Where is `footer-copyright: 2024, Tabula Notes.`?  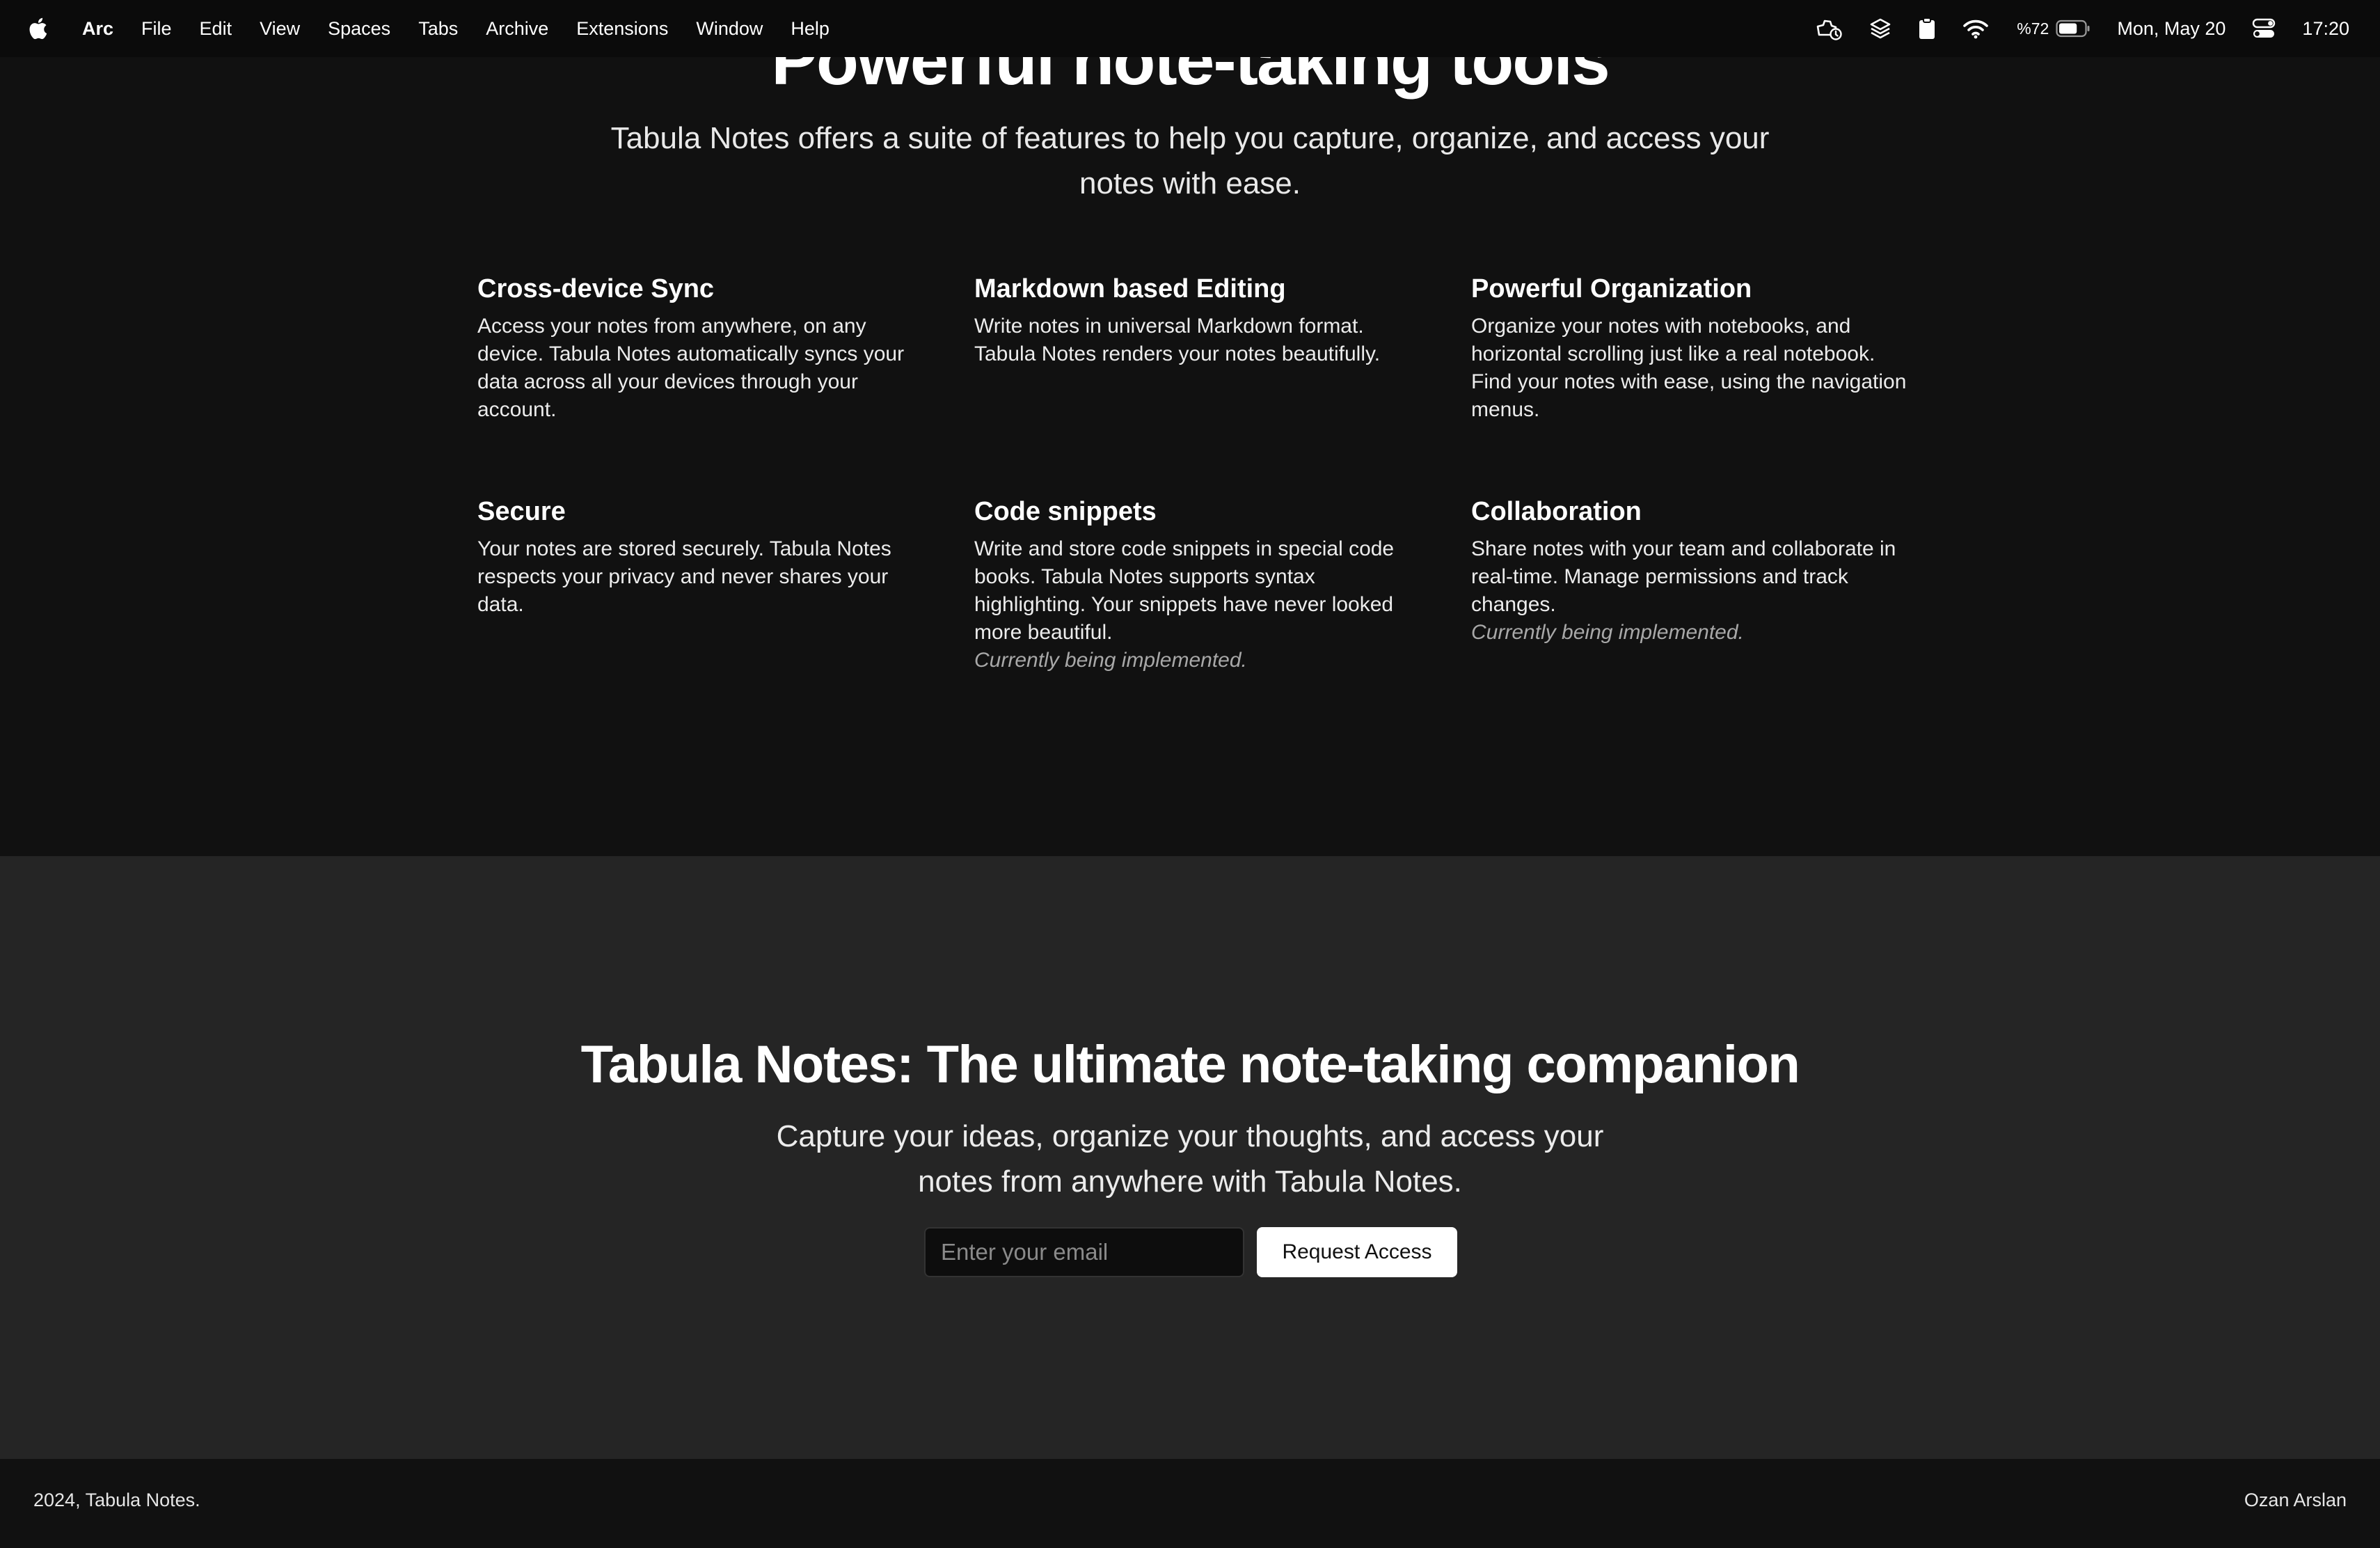
footer-copyright: 2024, Tabula Notes. is located at coordinates (117, 1500).